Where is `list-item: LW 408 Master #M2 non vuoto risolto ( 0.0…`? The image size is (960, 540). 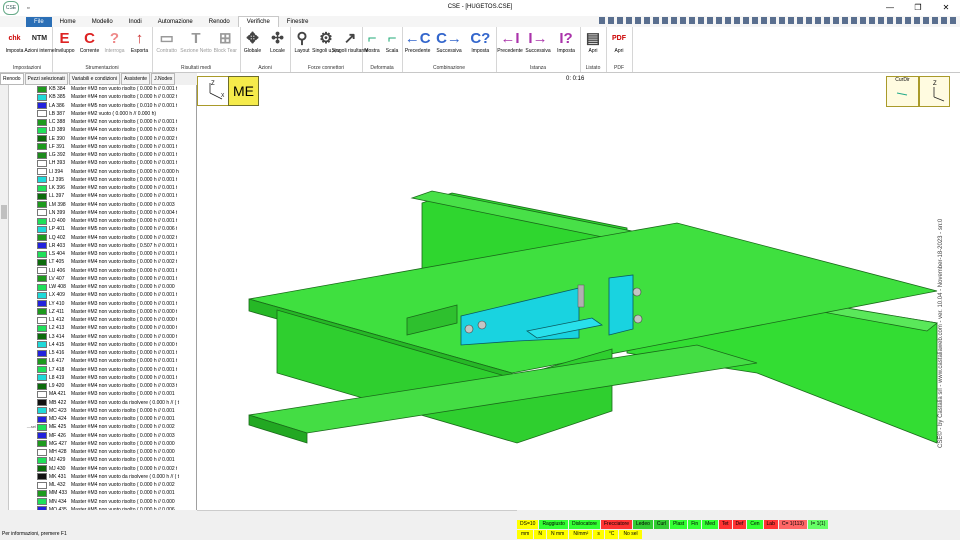
list-item: LW 408 Master #M2 non vuoto risolto ( 0.0… is located at coordinates (102, 287).